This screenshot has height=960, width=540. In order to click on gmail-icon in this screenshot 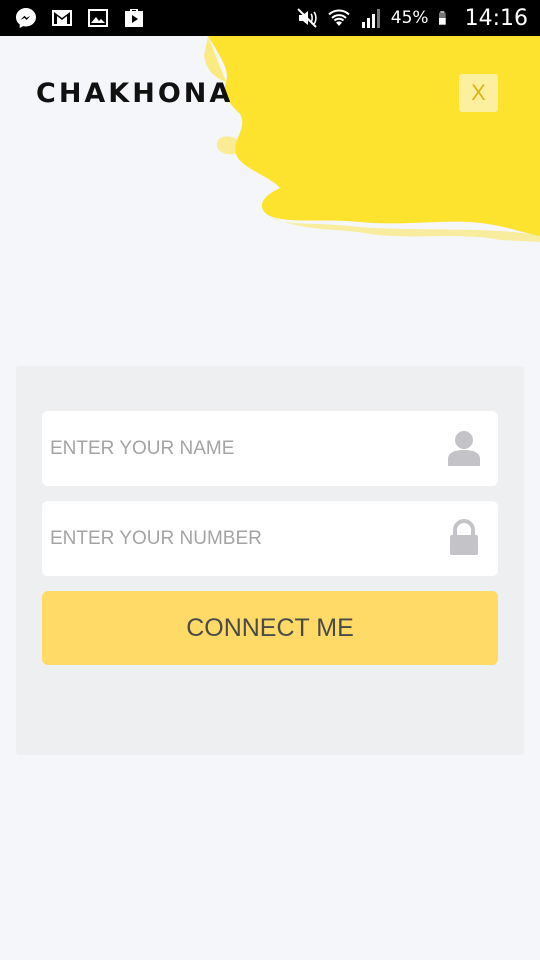, I will do `click(62, 18)`.